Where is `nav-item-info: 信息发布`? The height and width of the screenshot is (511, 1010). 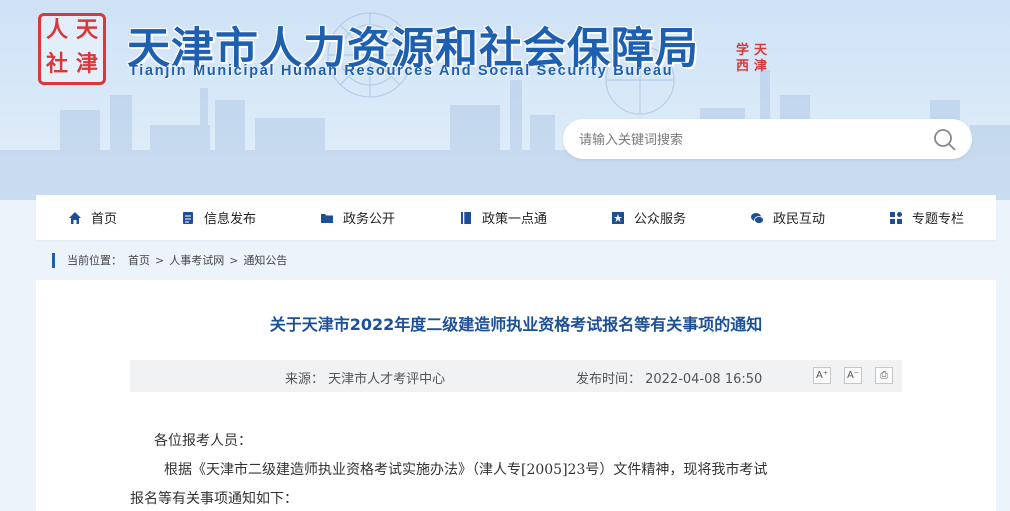
nav-item-info: 信息发布 is located at coordinates (218, 217).